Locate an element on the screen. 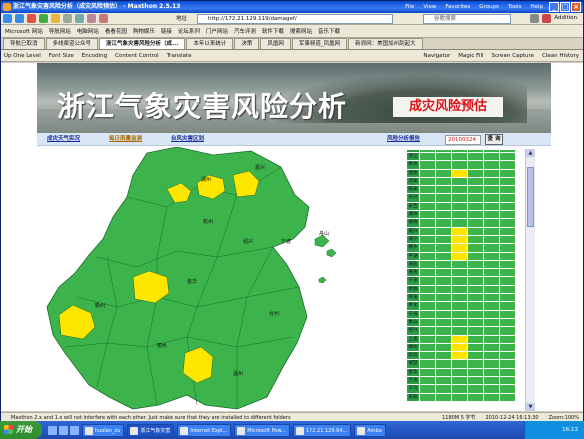 Image resolution: width=584 pixels, height=439 pixels. nav-link-report: 风险分析报告 is located at coordinates (403, 139).